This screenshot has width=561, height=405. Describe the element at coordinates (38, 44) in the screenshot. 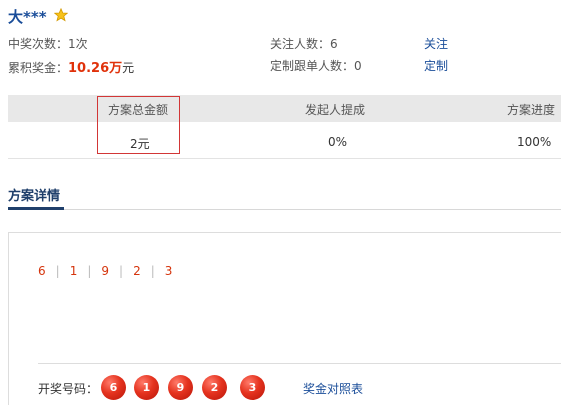

I see `wins-label: 中奖次数：` at that location.